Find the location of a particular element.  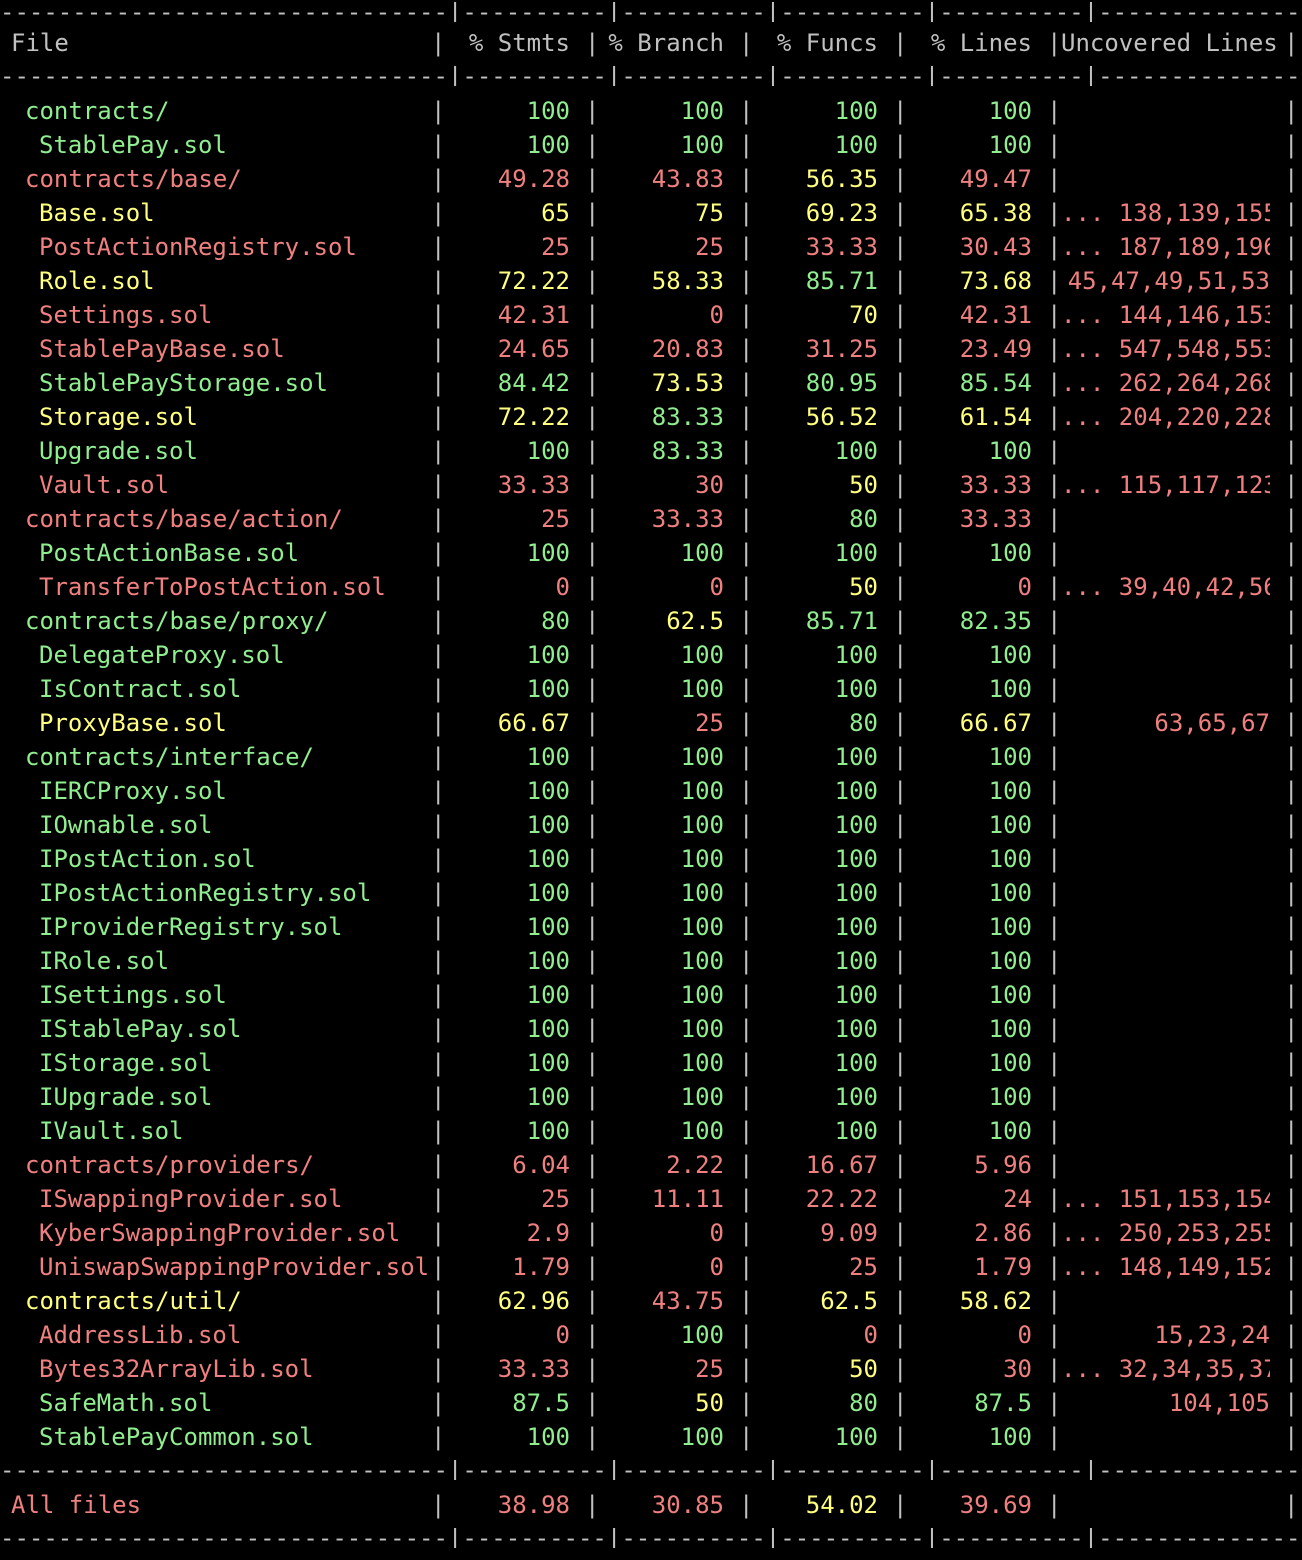

uncovered-lines: ... 187,189,196 is located at coordinates (1165, 247).